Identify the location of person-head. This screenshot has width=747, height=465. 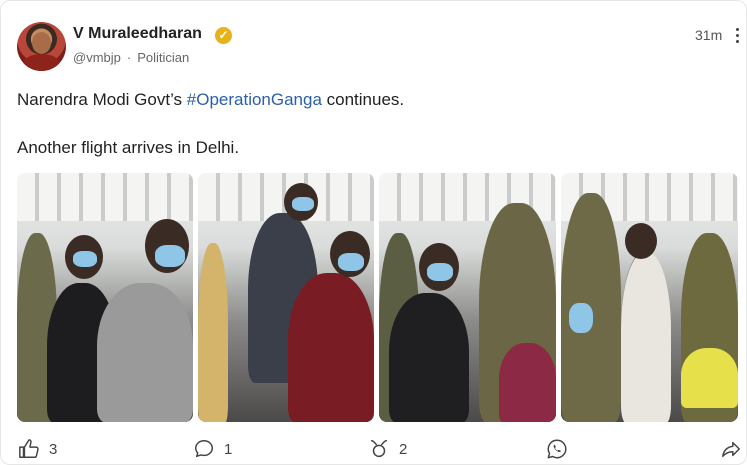
(641, 241).